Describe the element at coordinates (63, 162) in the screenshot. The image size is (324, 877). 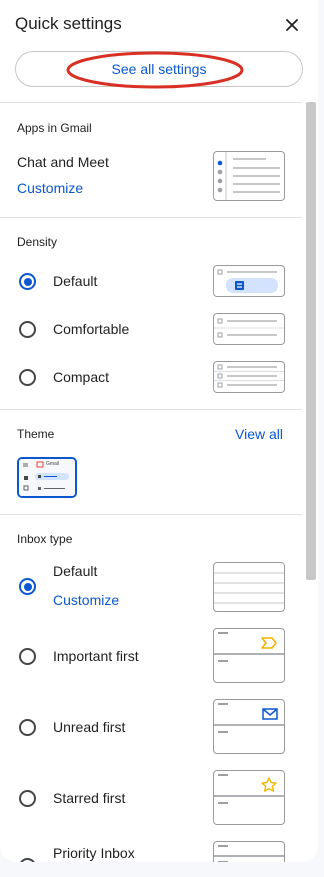
I see `chat-and-meet-label: Chat and Meet` at that location.